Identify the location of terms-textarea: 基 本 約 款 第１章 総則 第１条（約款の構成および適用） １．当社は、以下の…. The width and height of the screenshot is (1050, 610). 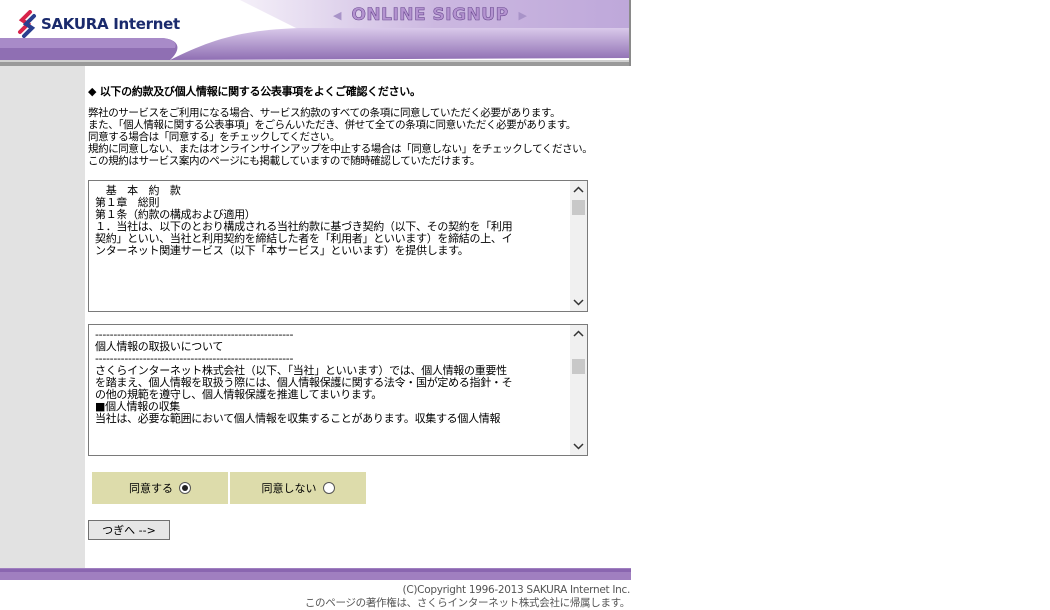
(338, 246).